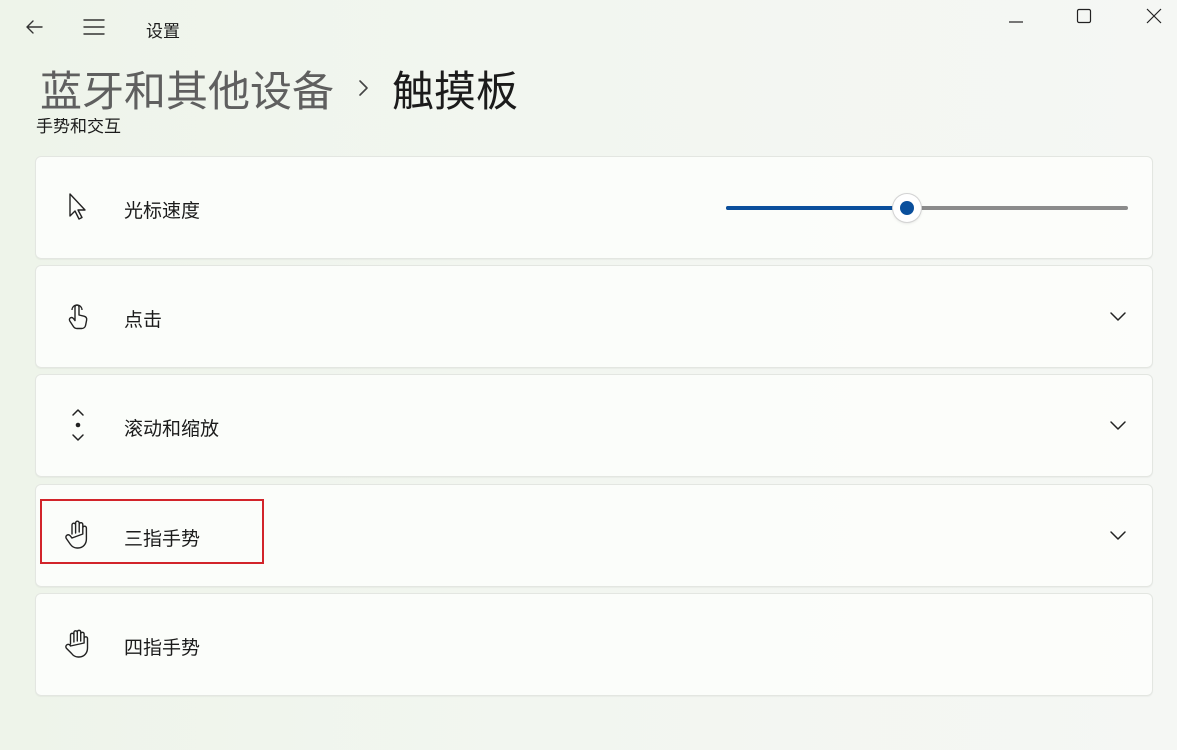 This screenshot has height=750, width=1177. Describe the element at coordinates (162, 648) in the screenshot. I see `four-finger-gestures-label: 四指手势` at that location.